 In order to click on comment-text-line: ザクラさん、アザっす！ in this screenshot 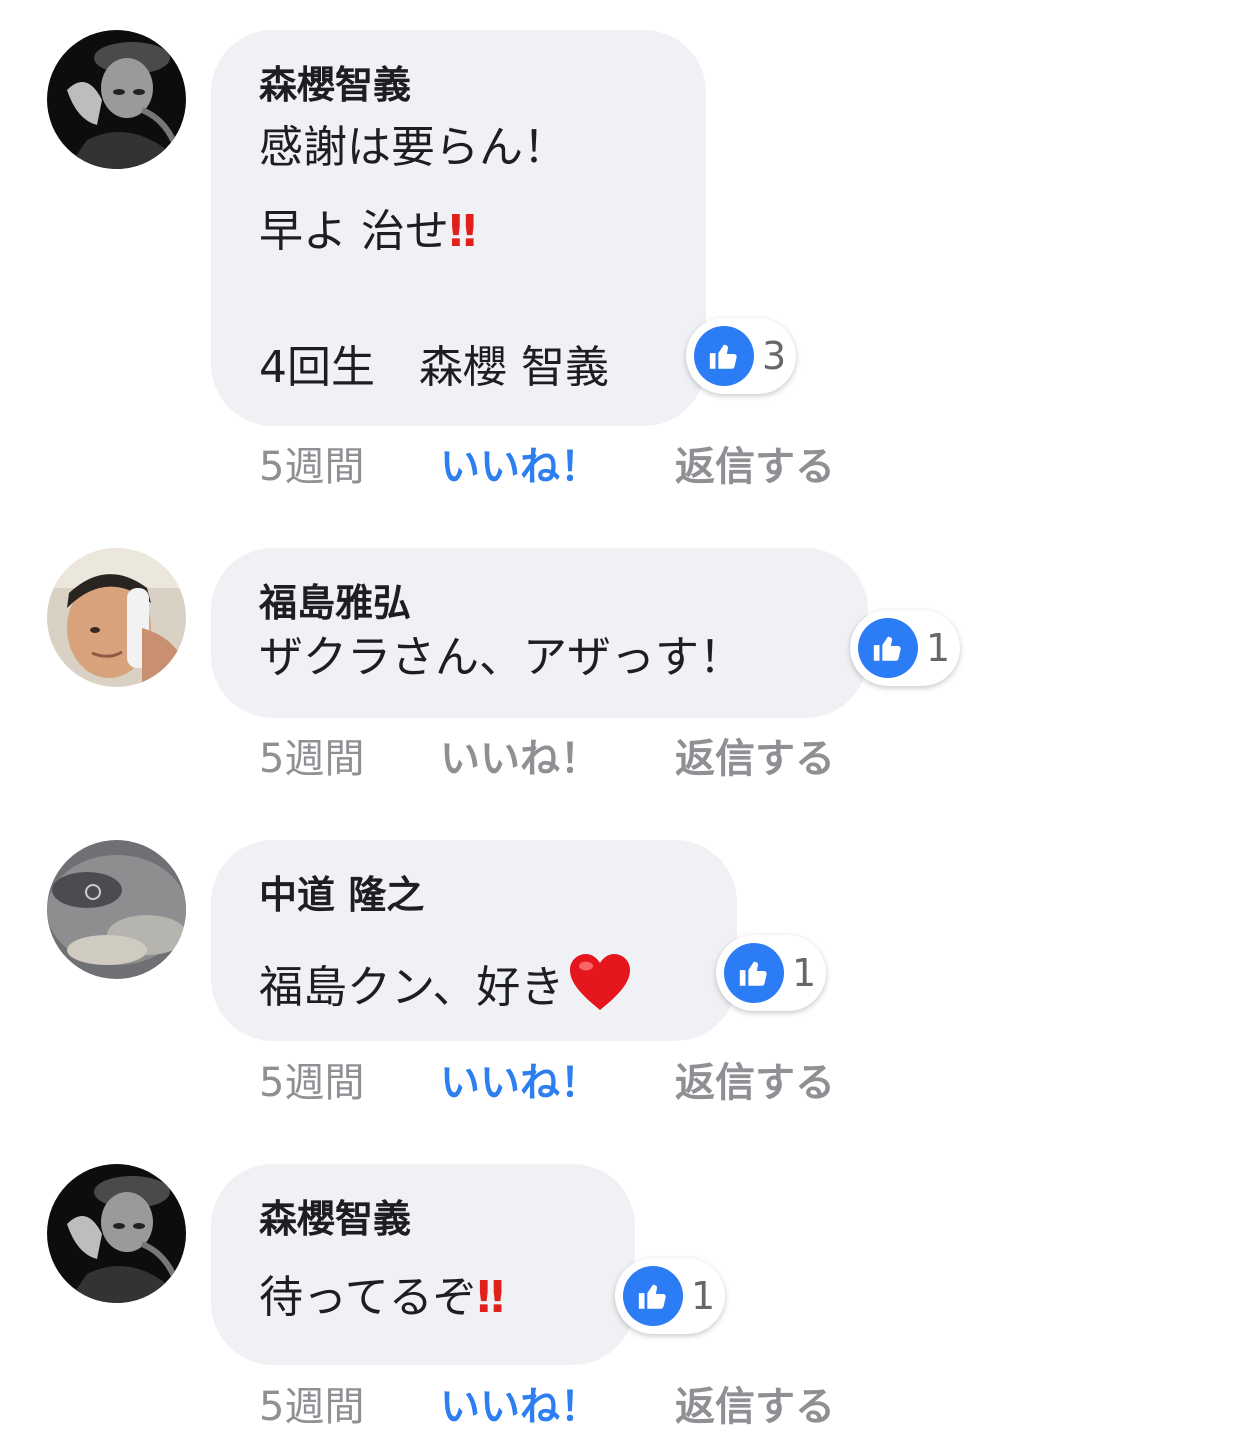, I will do `click(501, 657)`.